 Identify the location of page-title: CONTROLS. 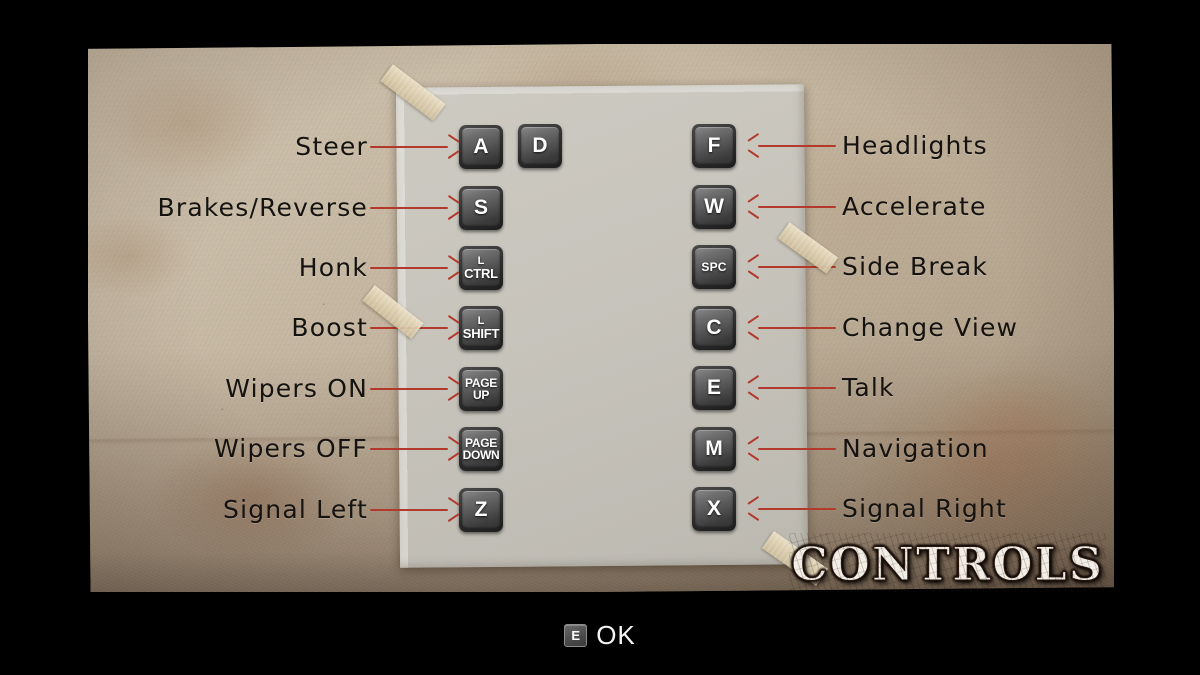
(947, 564).